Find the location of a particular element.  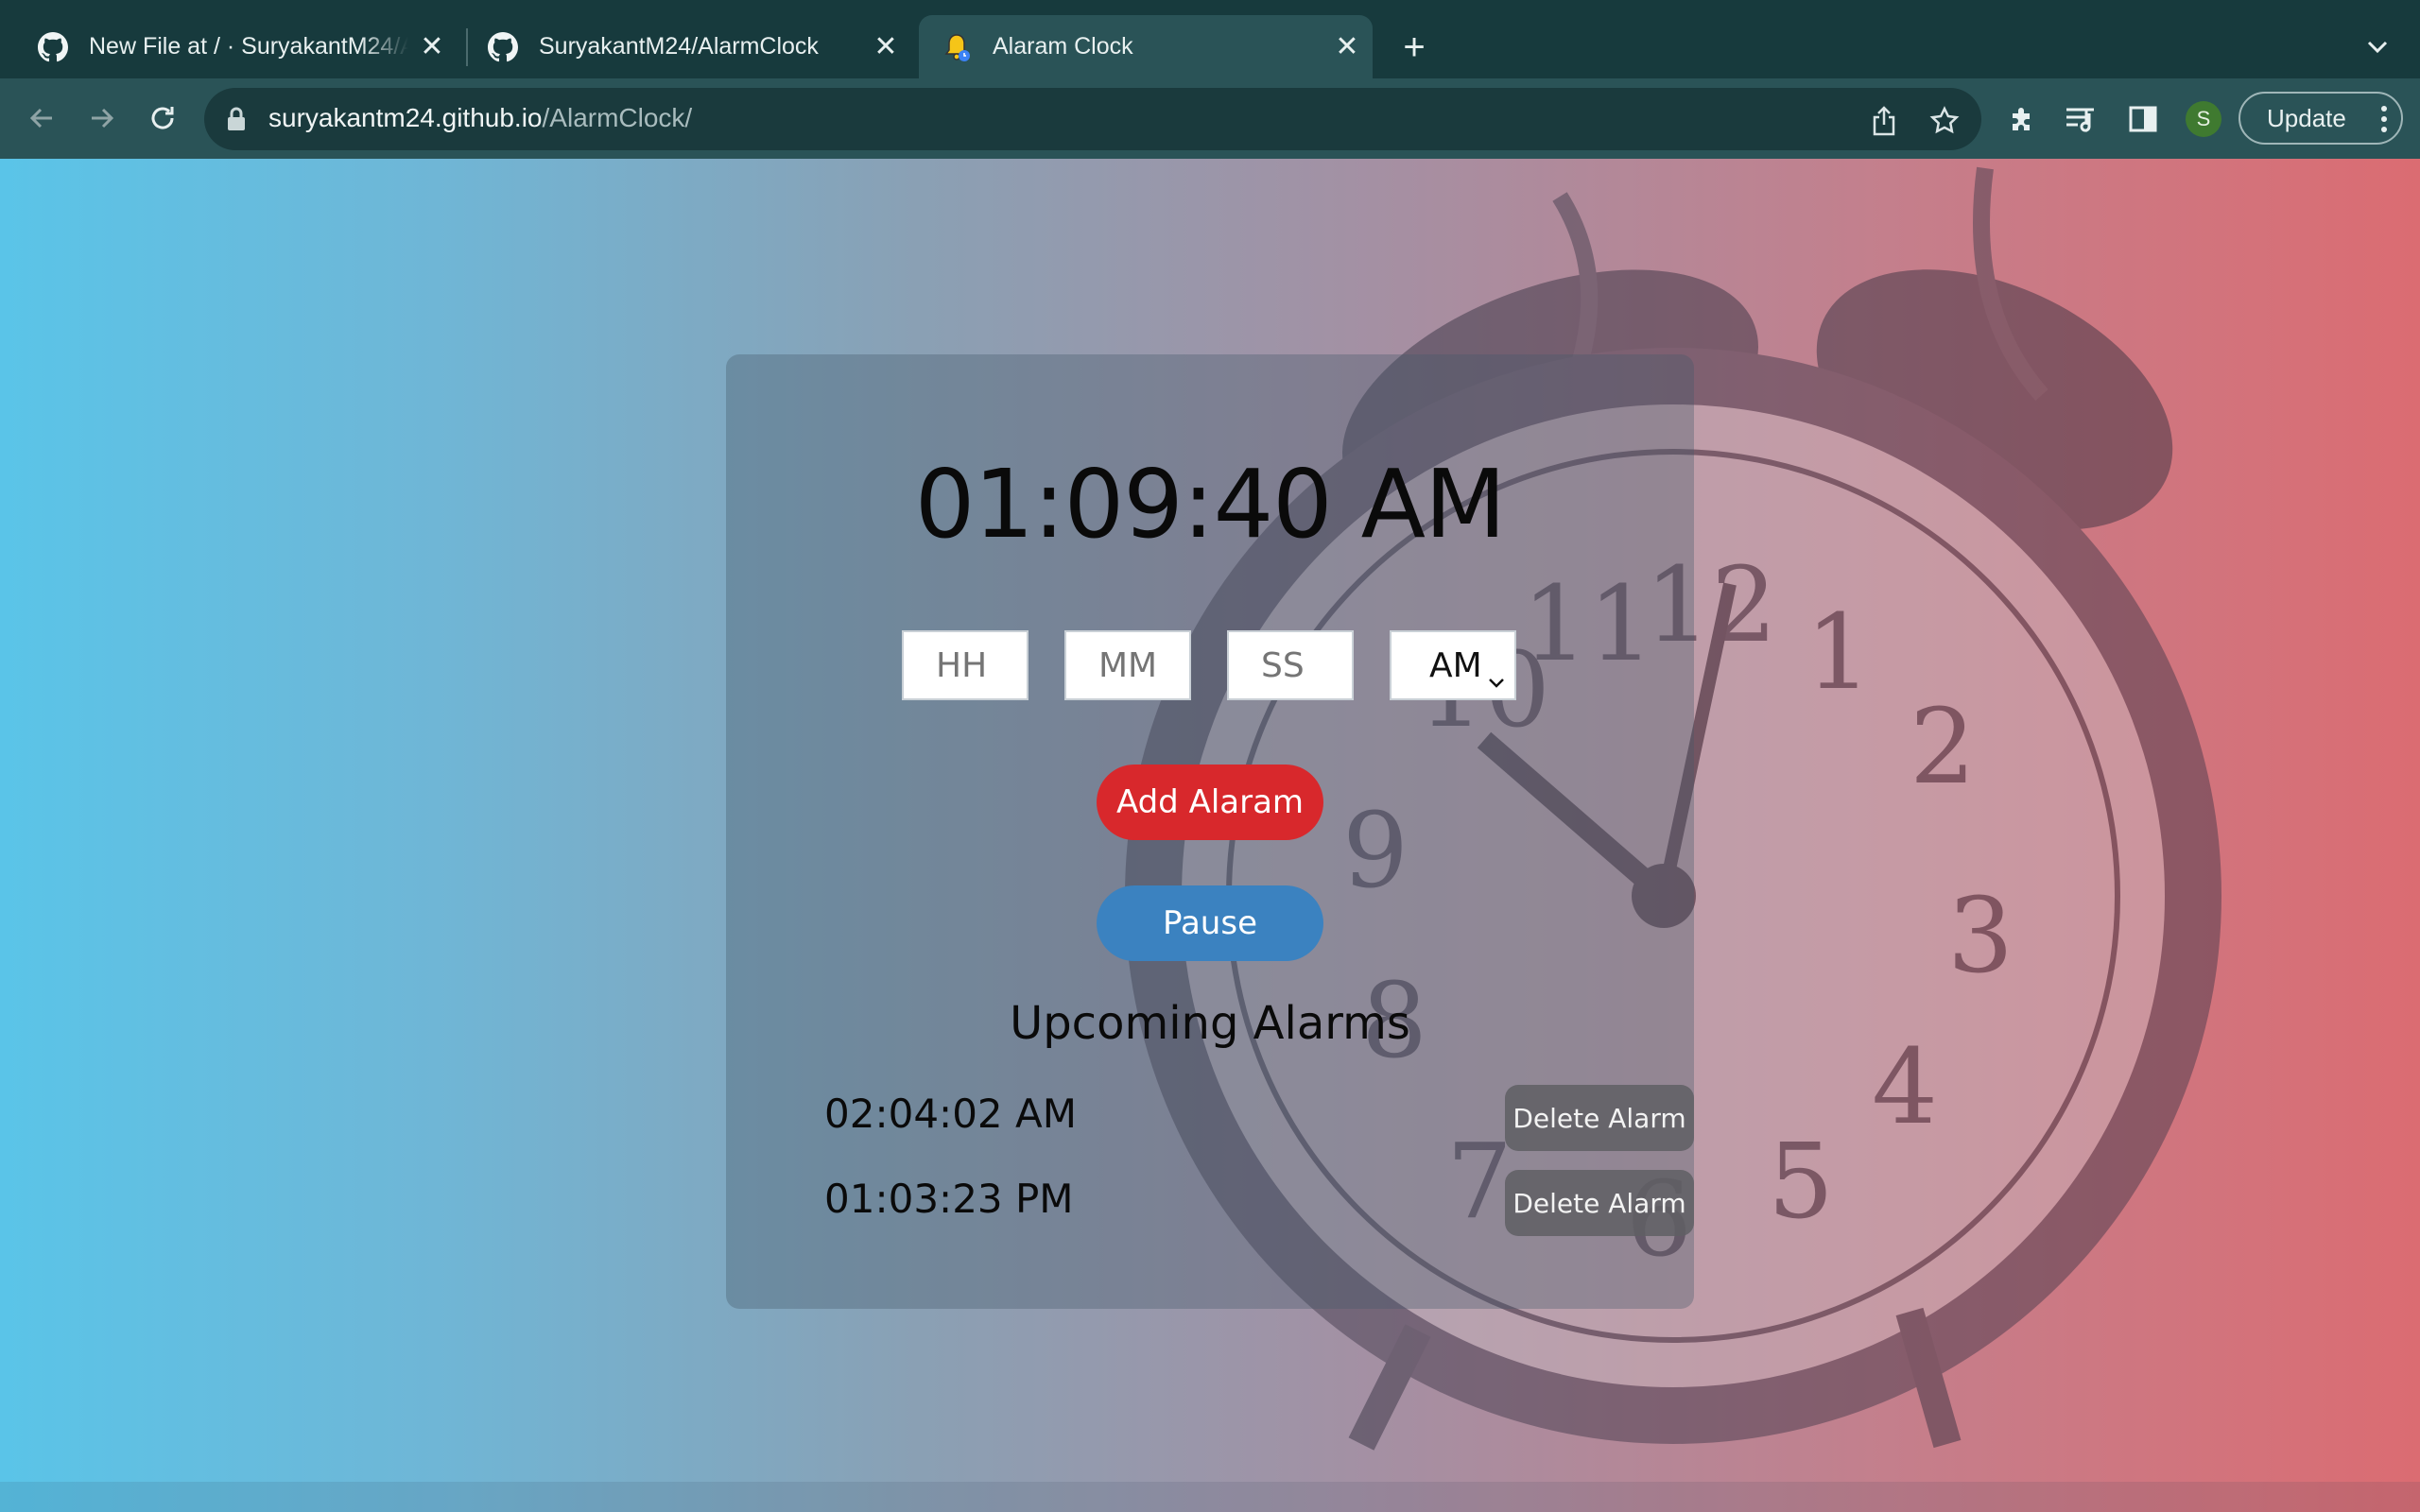

new-tab-plus-icon: + is located at coordinates (1414, 47).